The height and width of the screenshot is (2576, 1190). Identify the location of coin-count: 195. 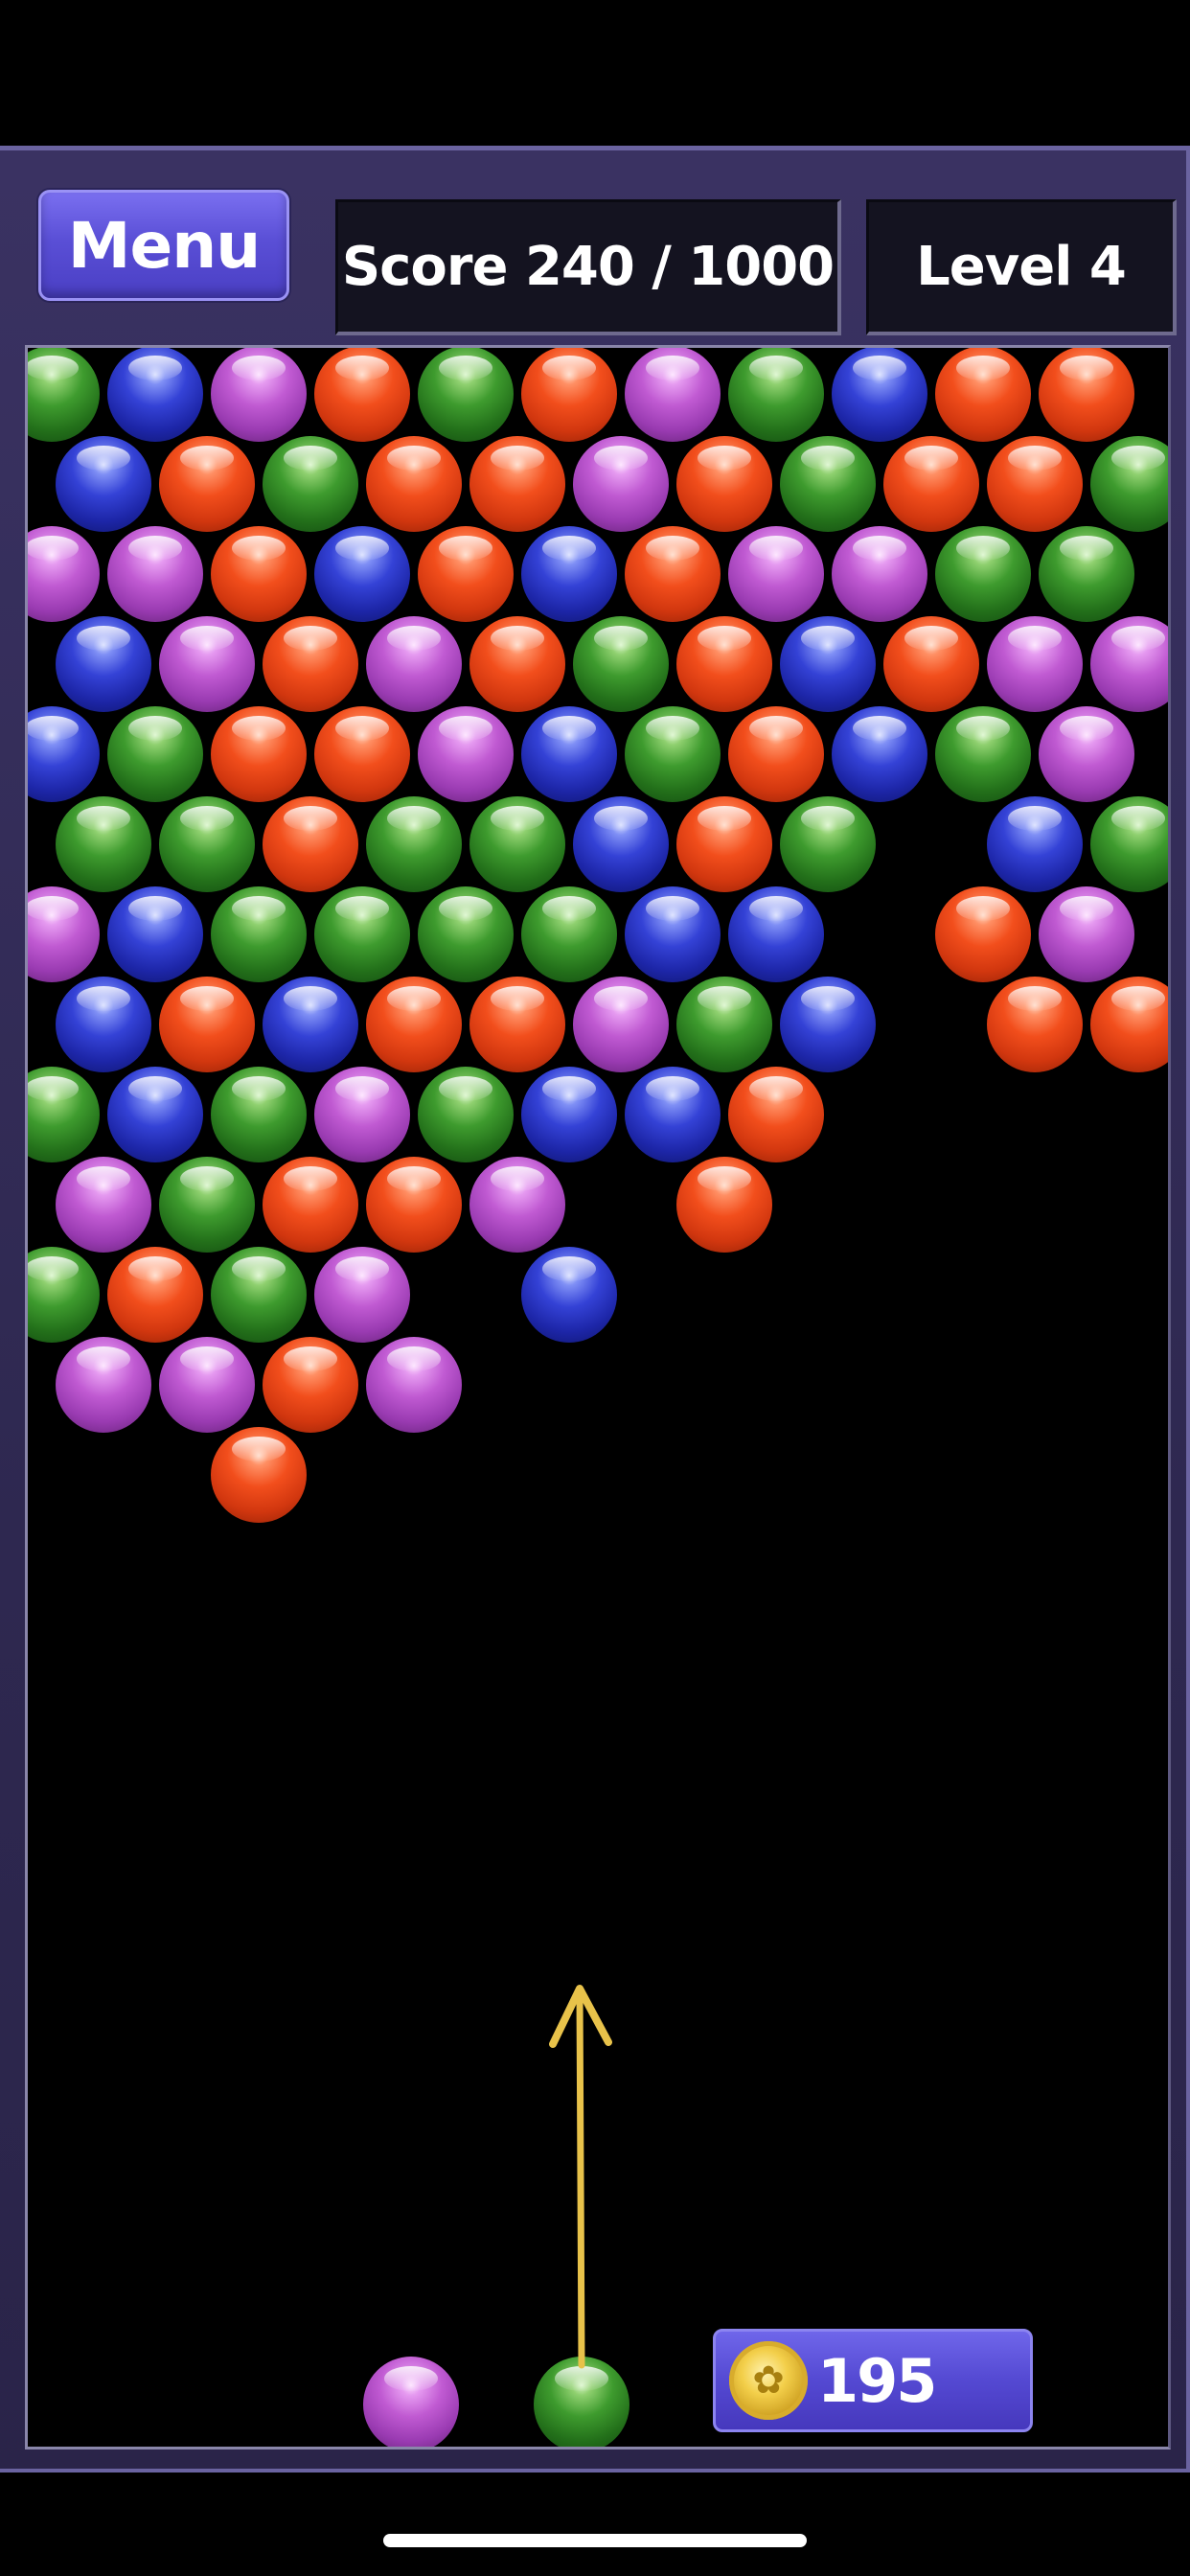
(877, 2380).